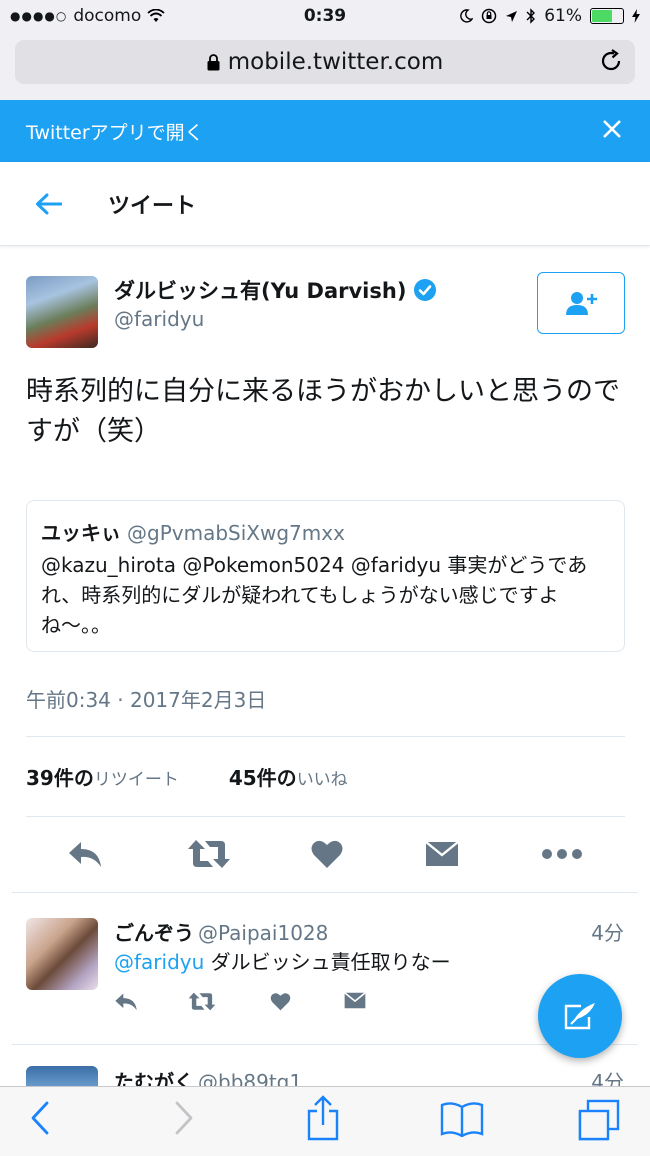 This screenshot has width=650, height=1156. I want to click on reply-text: @faridyu ダルビッシュ責任取りなー, so click(282, 960).